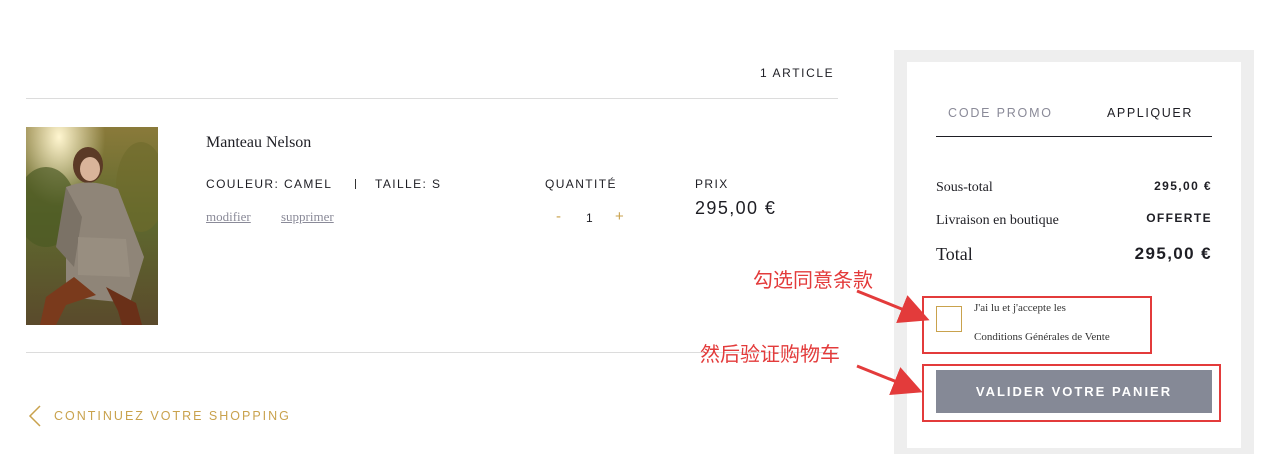 The image size is (1262, 454). I want to click on arrow-to-checkbox, so click(893, 306).